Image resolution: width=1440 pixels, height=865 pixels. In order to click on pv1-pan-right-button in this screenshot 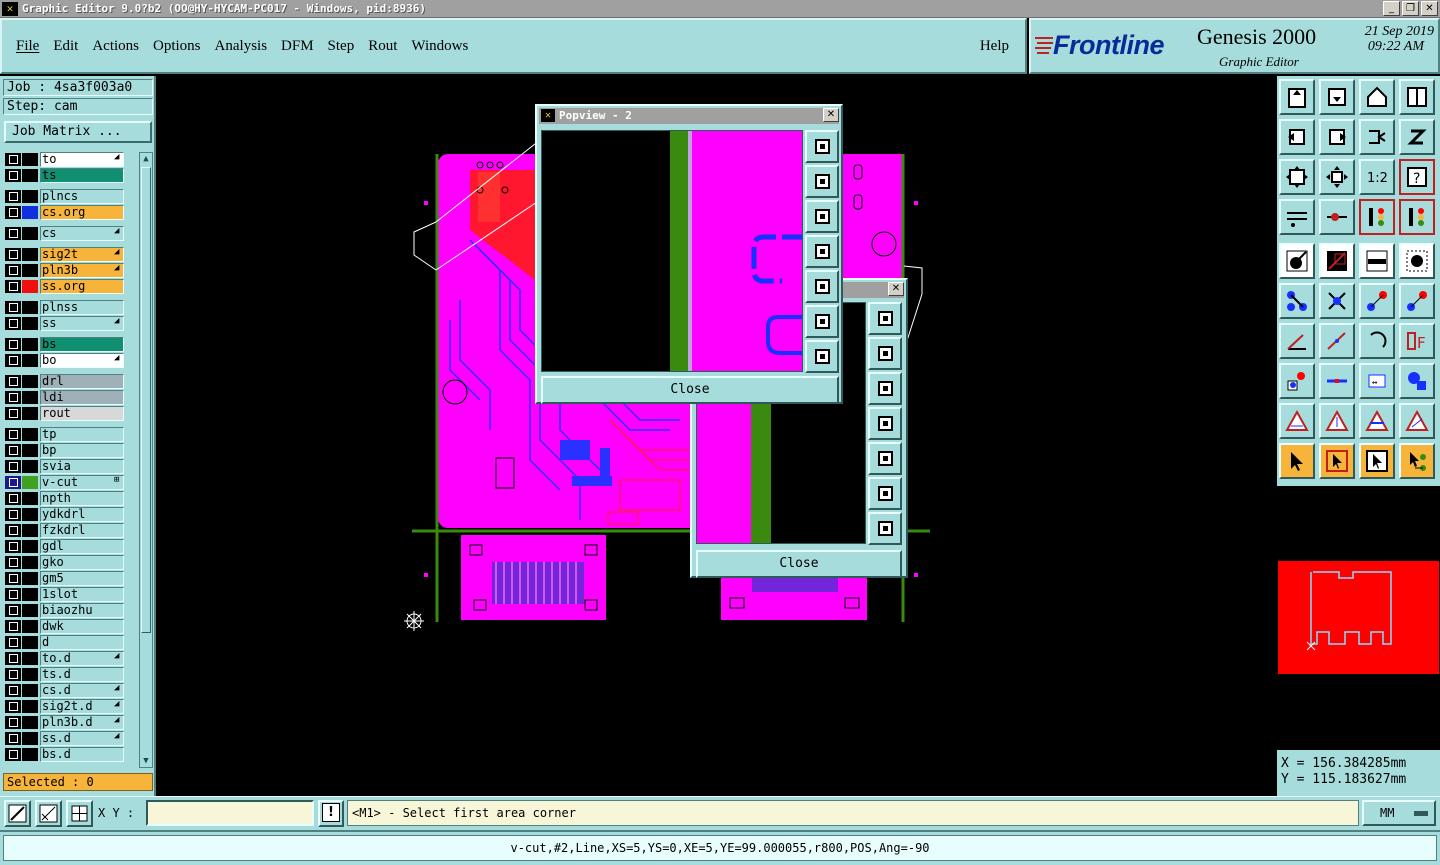, I will do `click(822, 286)`.